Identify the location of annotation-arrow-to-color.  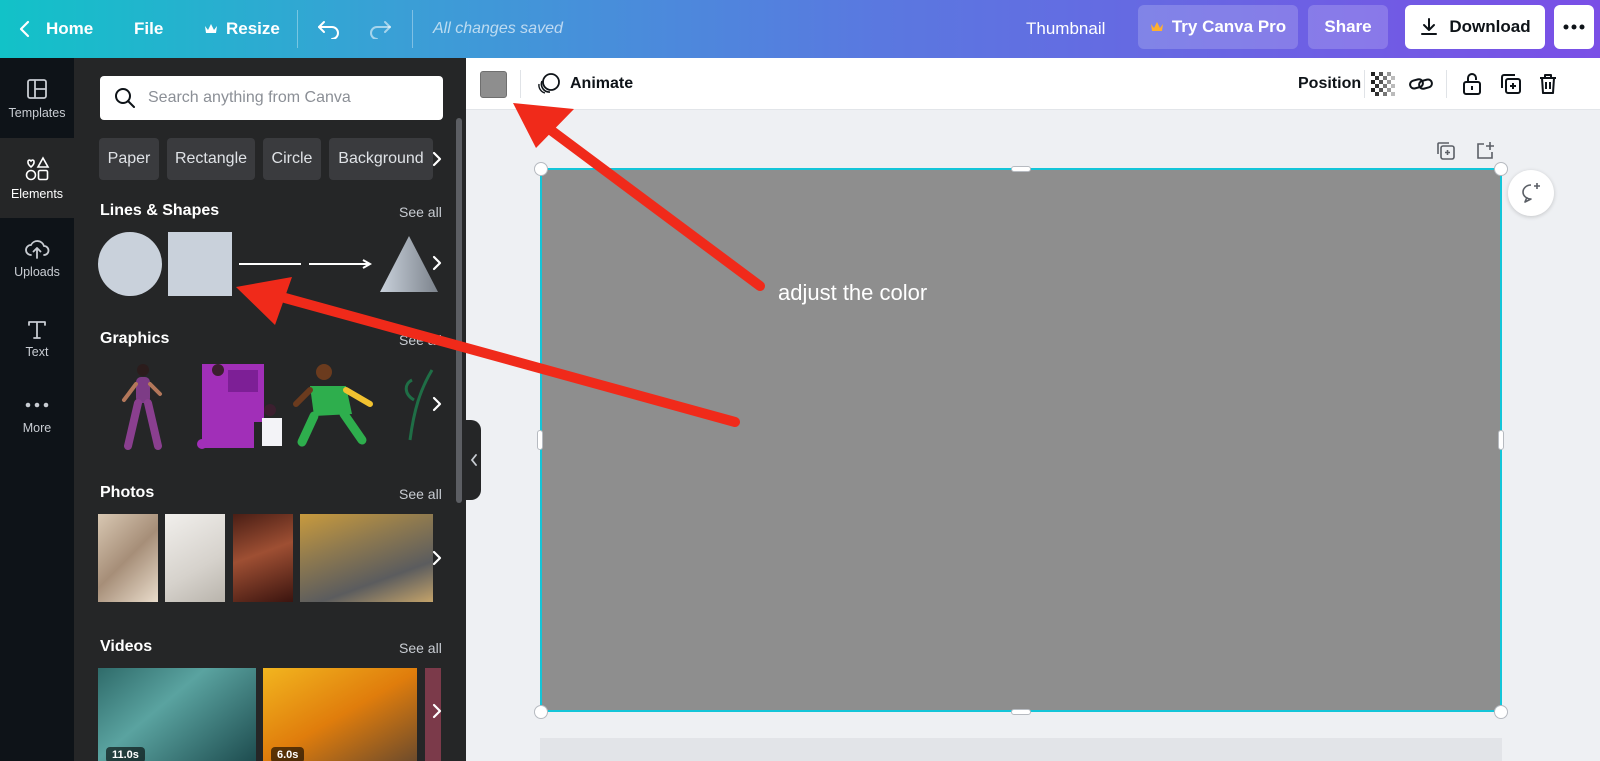
(654, 207).